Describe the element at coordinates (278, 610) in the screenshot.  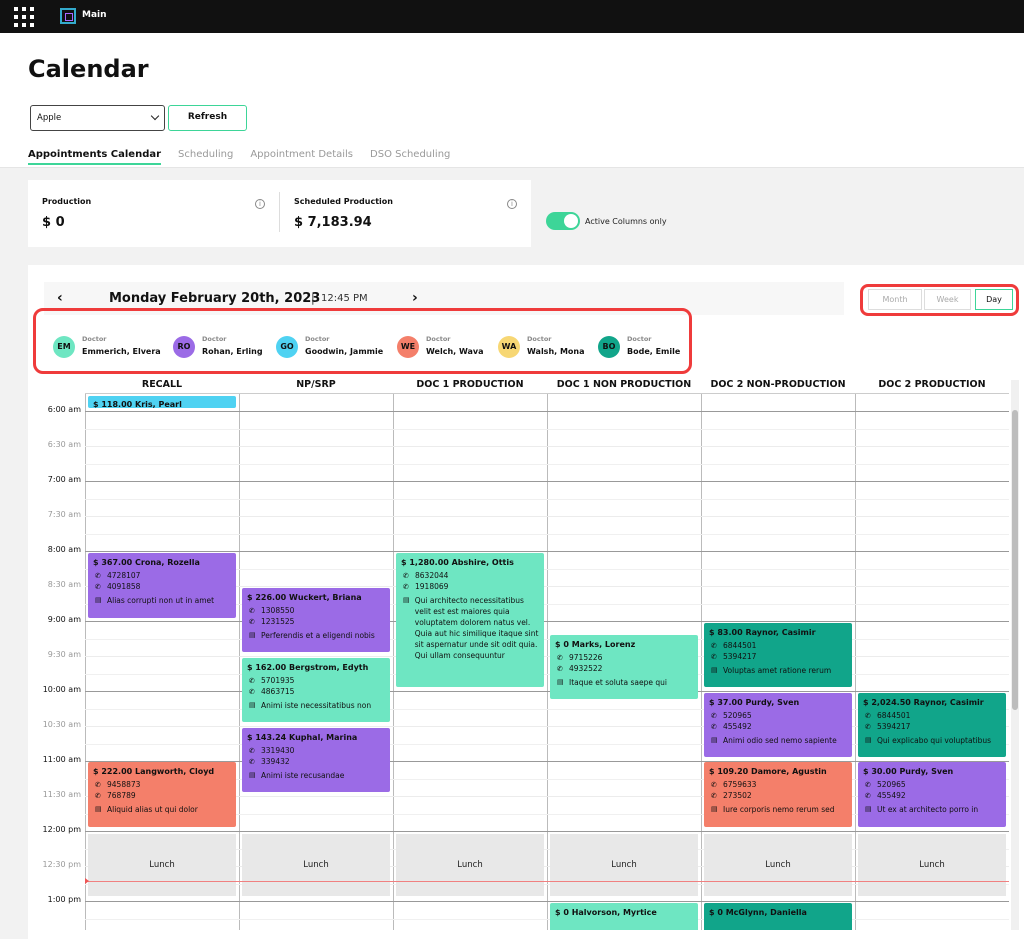
I see `appointment-phone: 1308550` at that location.